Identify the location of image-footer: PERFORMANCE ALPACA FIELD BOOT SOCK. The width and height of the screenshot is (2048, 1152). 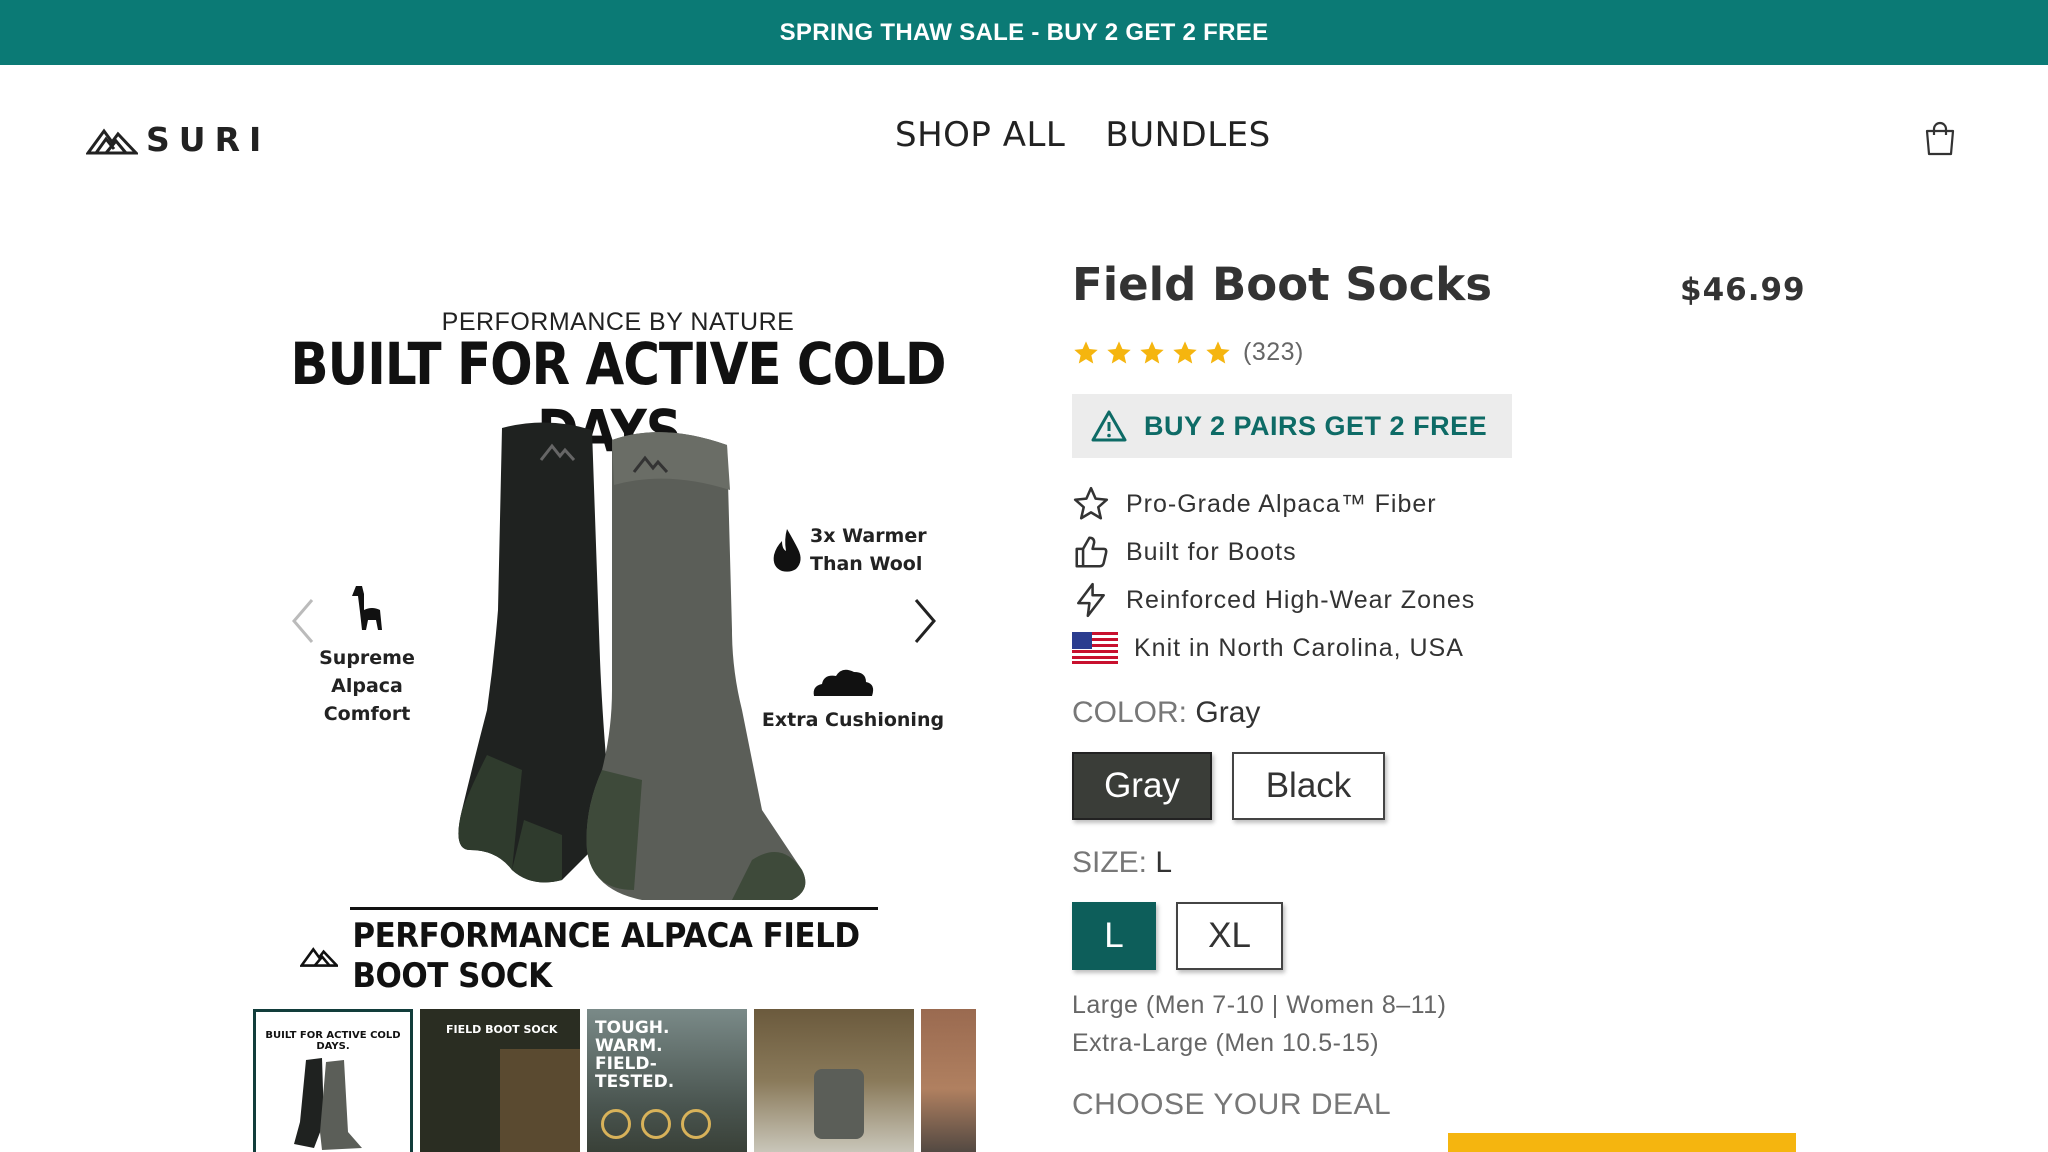
(625, 956).